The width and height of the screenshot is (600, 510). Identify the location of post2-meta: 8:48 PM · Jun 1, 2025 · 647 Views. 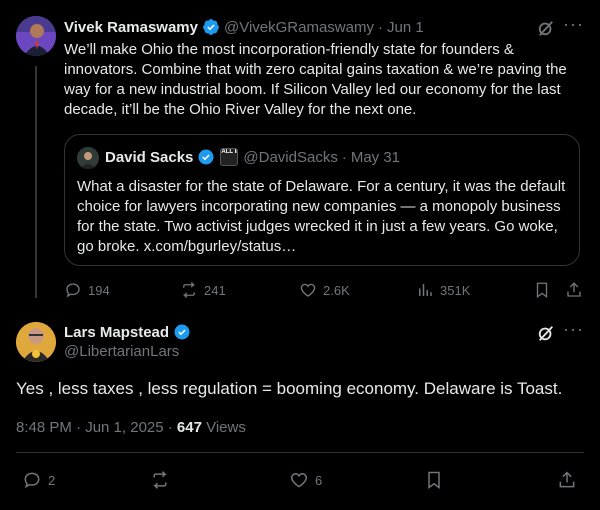
(131, 427).